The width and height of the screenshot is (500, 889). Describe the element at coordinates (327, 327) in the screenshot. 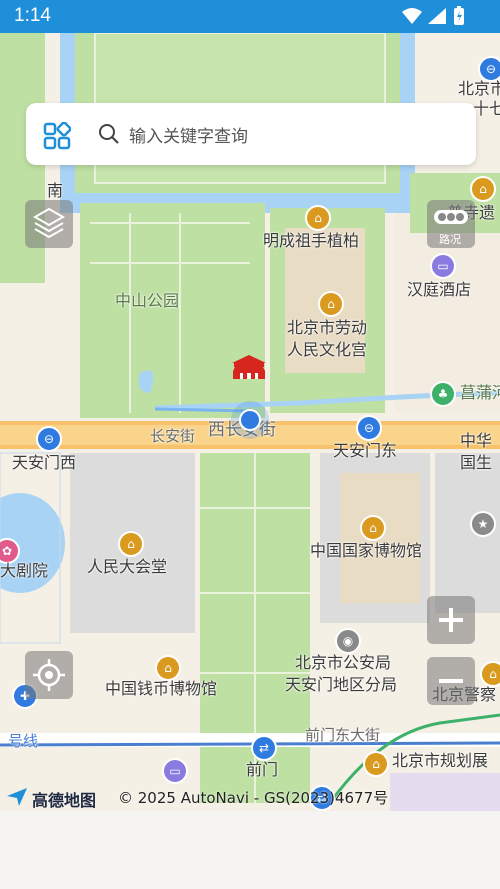

I see `map-label-workers-palace-1: 北京市劳动` at that location.